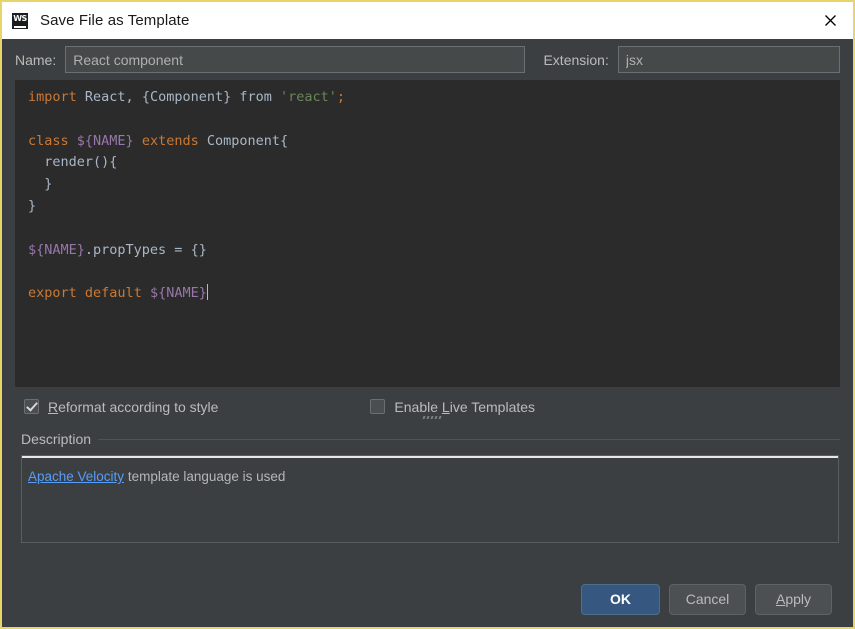 The height and width of the screenshot is (629, 855). What do you see at coordinates (205, 476) in the screenshot?
I see `description-rest-text: template language is used` at bounding box center [205, 476].